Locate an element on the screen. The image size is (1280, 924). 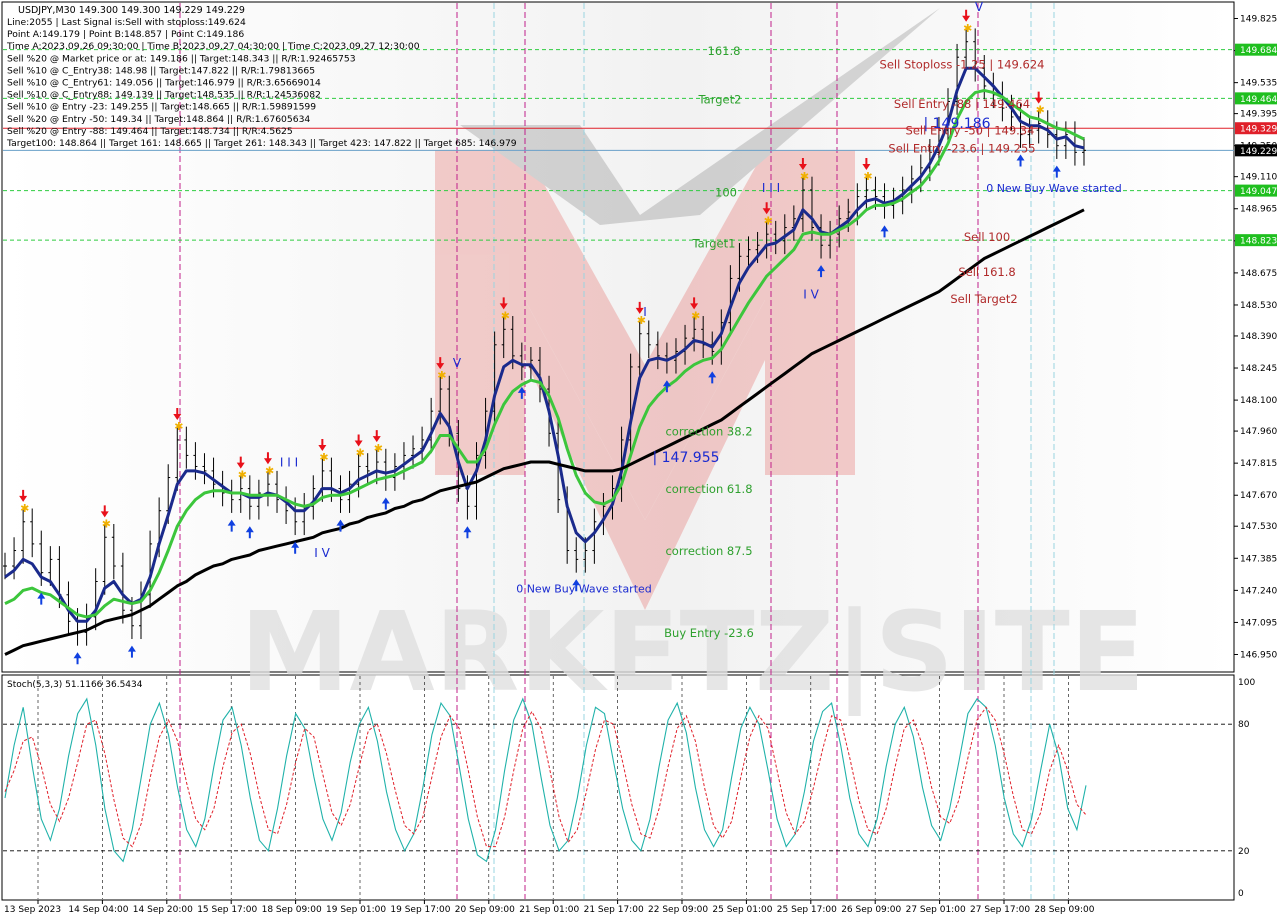
fib-label: Target2 is located at coordinates (720, 100).